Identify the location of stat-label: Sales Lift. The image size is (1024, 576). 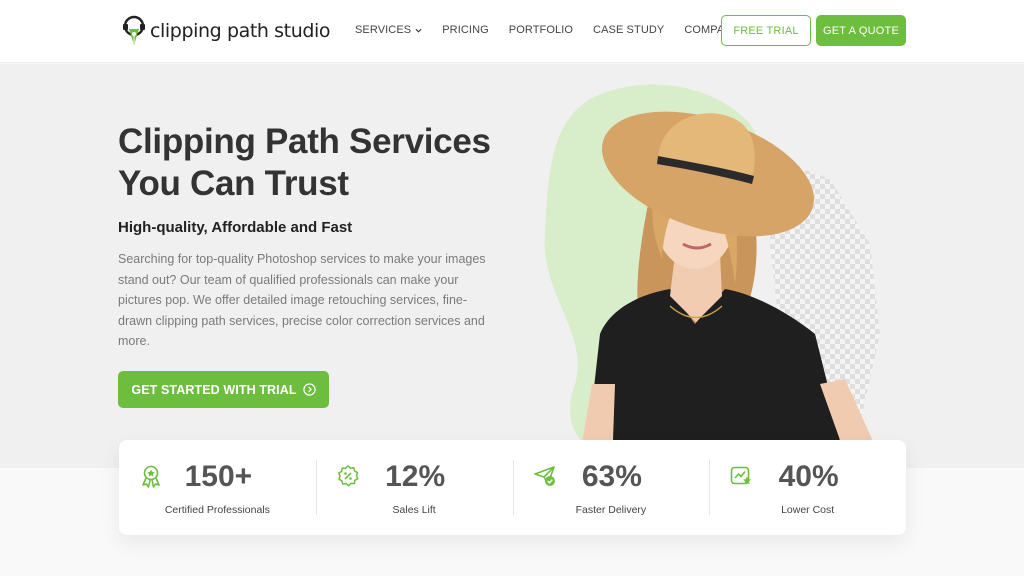
(414, 510).